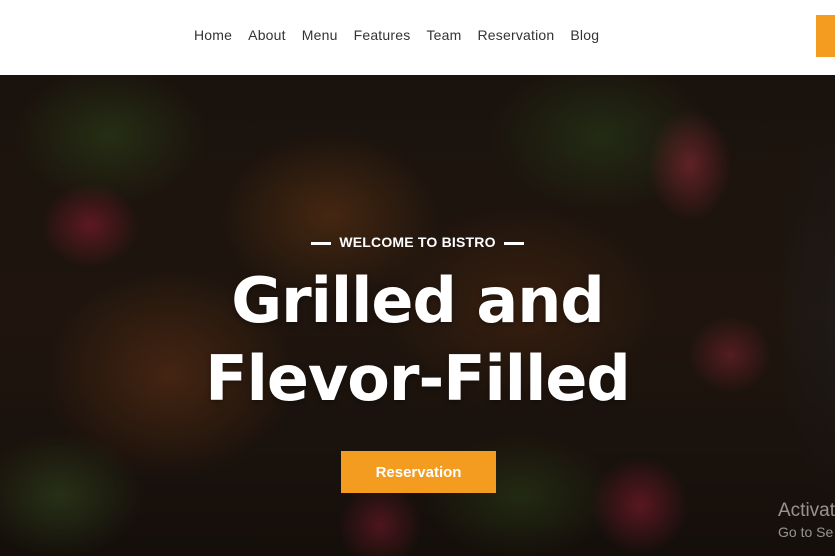 The height and width of the screenshot is (556, 835). I want to click on watermark-line-2: Go to Se, so click(806, 532).